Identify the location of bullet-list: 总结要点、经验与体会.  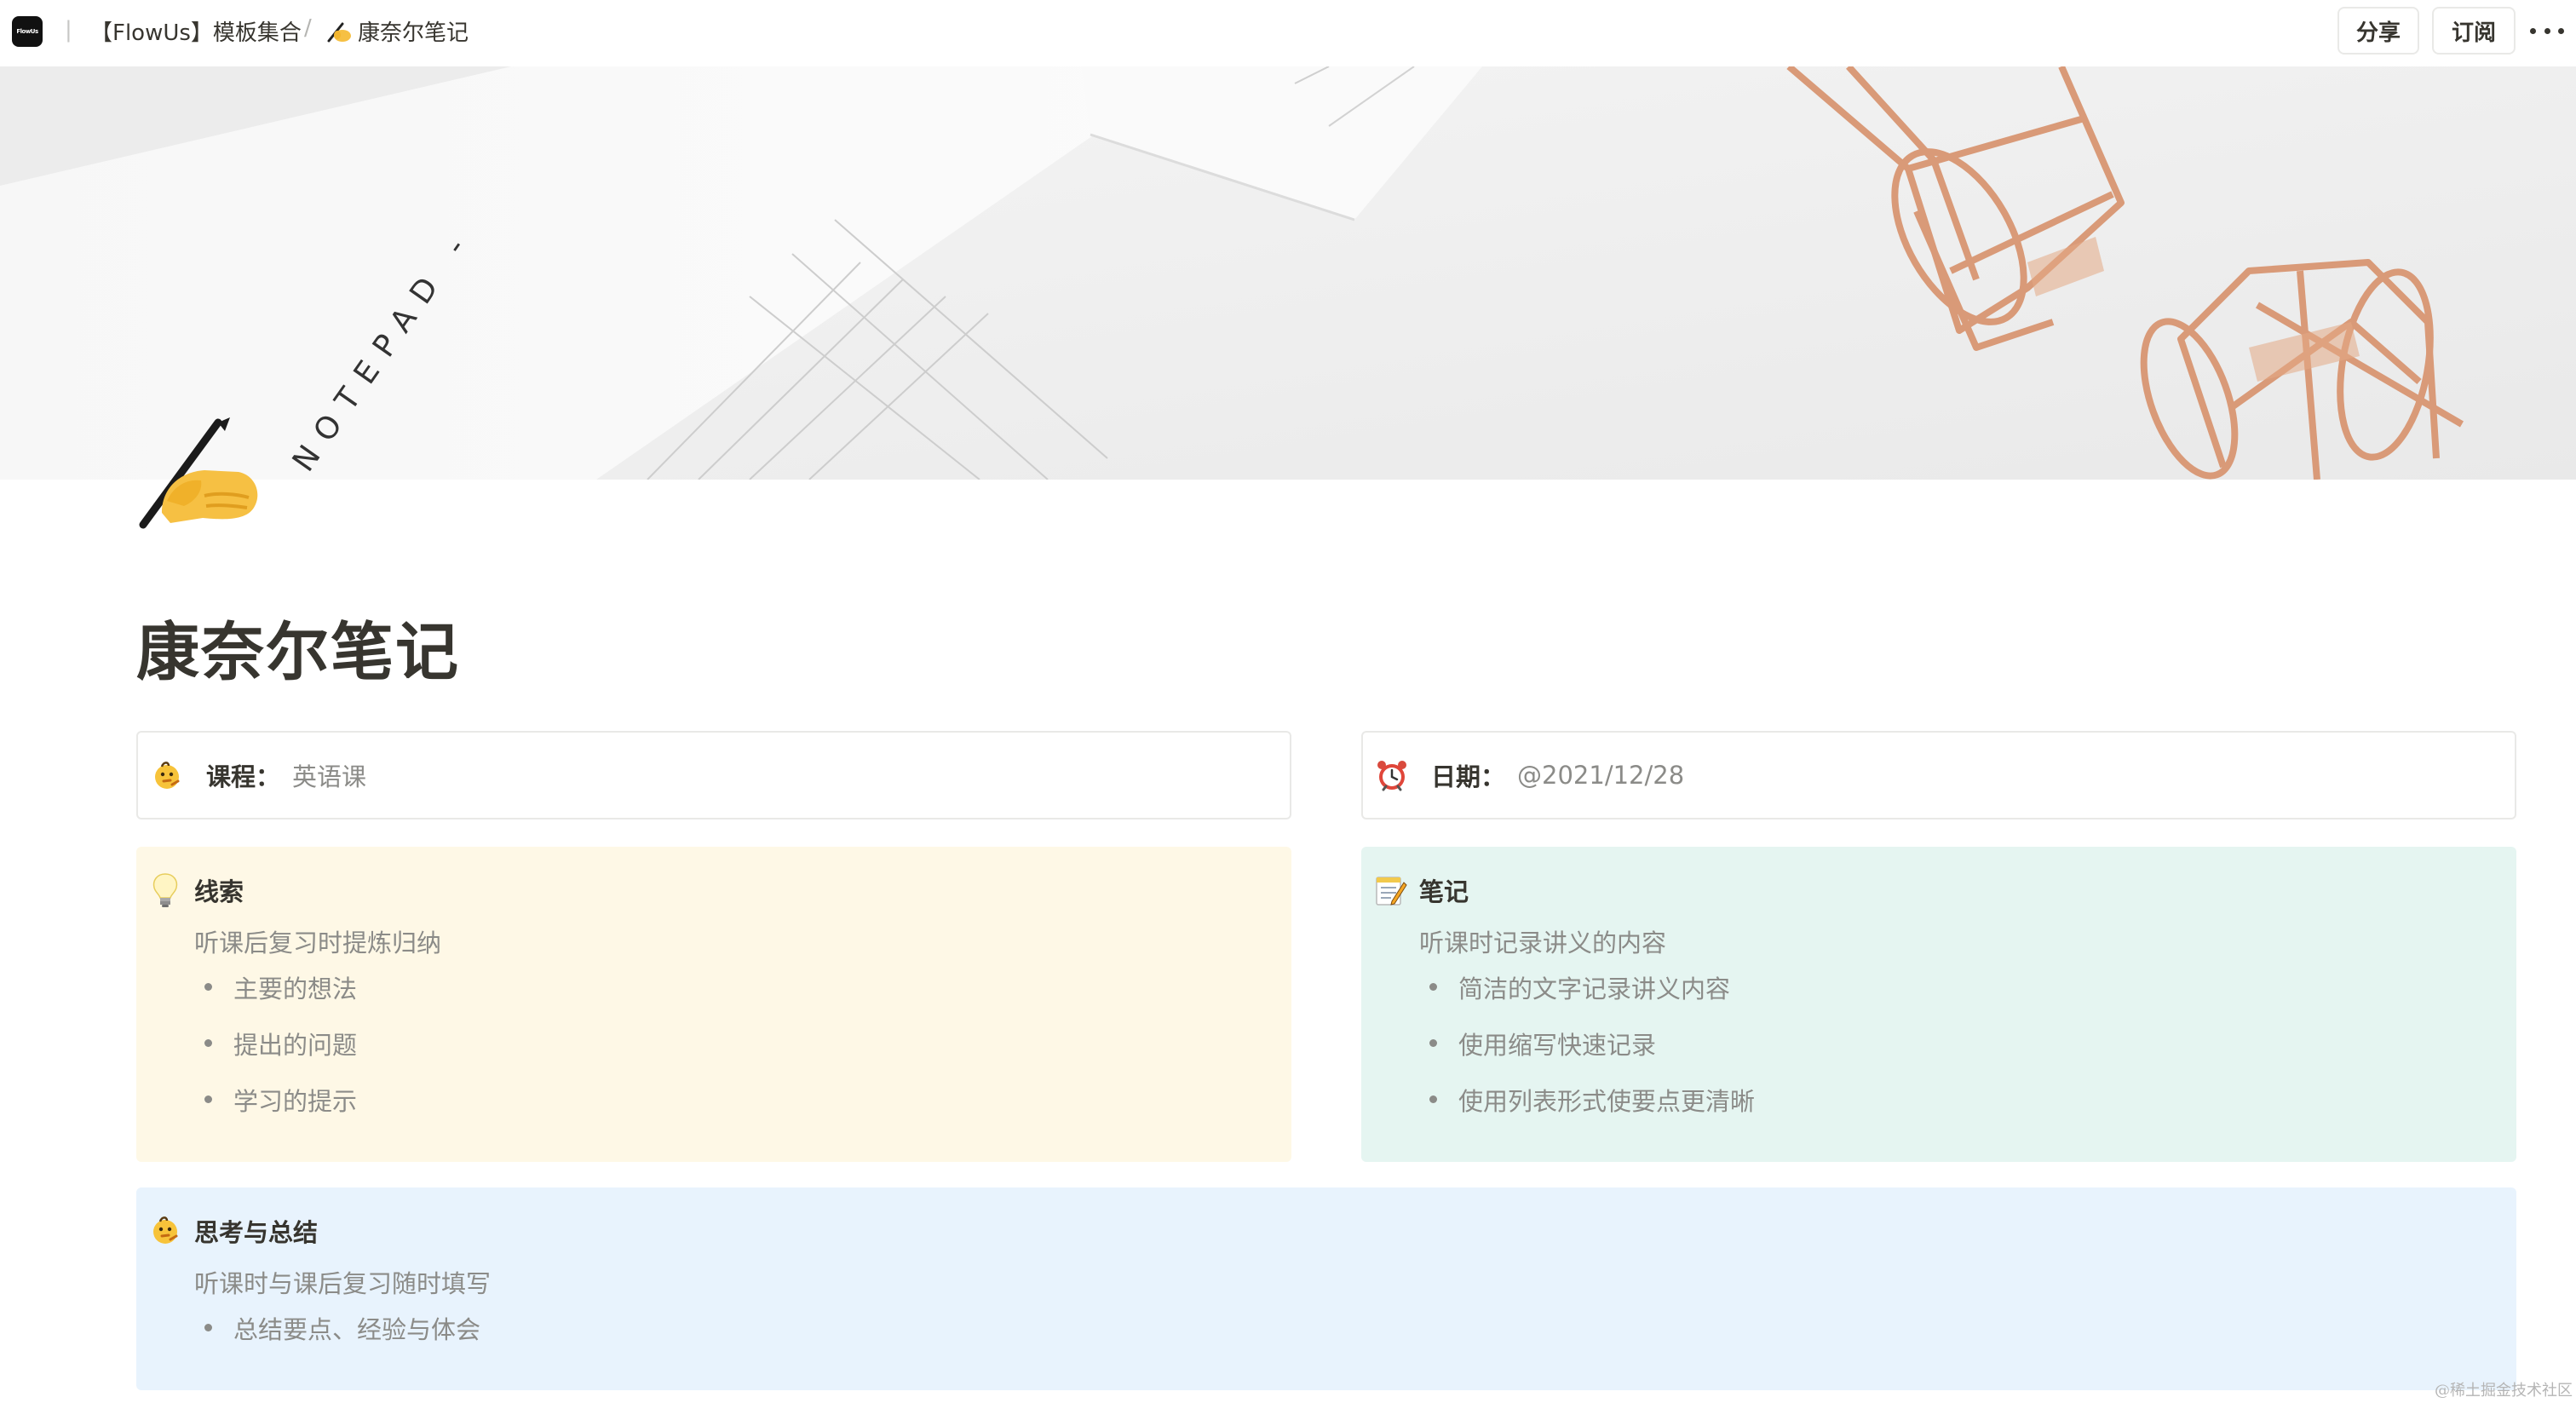
(337, 1344).